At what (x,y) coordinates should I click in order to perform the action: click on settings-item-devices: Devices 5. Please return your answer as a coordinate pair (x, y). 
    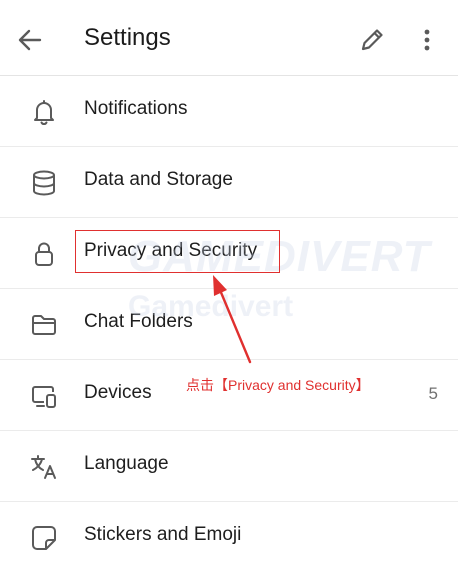
    Looking at the image, I should click on (229, 395).